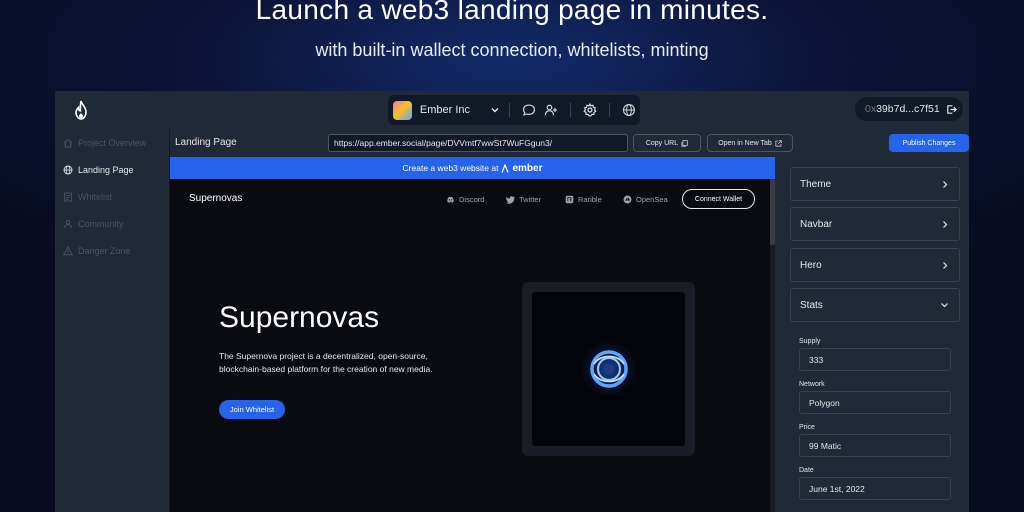 This screenshot has height=512, width=1024. What do you see at coordinates (512, 12) in the screenshot?
I see `headline: Launch a web3 landing page in minutes.` at bounding box center [512, 12].